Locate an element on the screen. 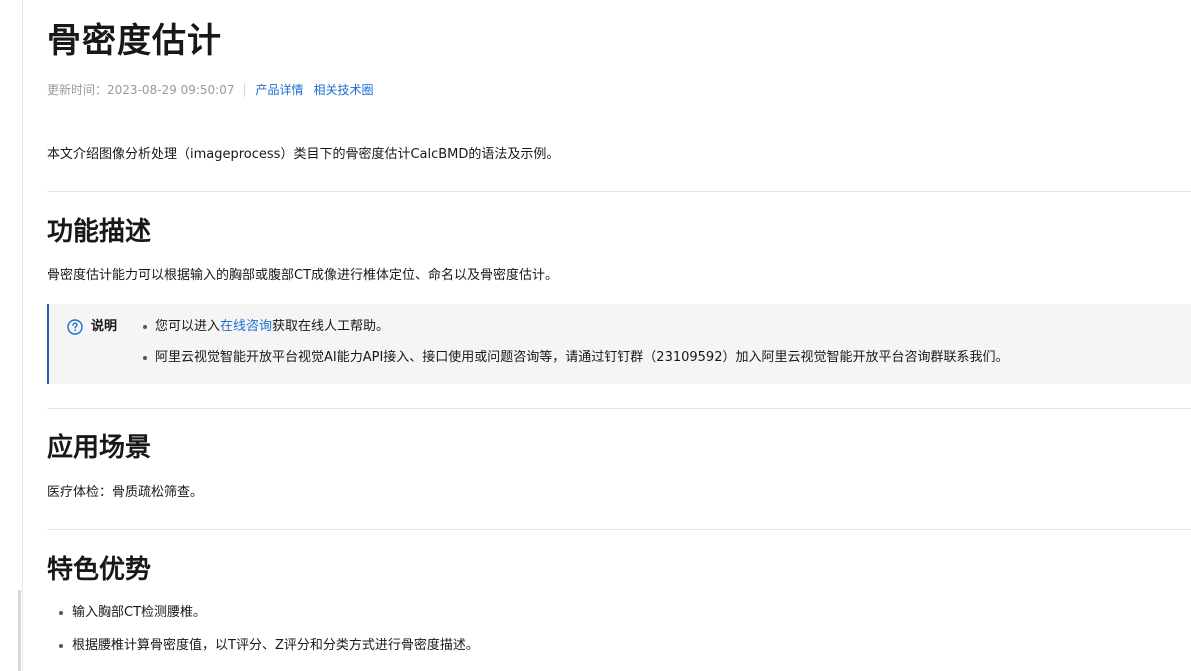  note-item-1-suffix: 获取在线人工帮助。 is located at coordinates (331, 326).